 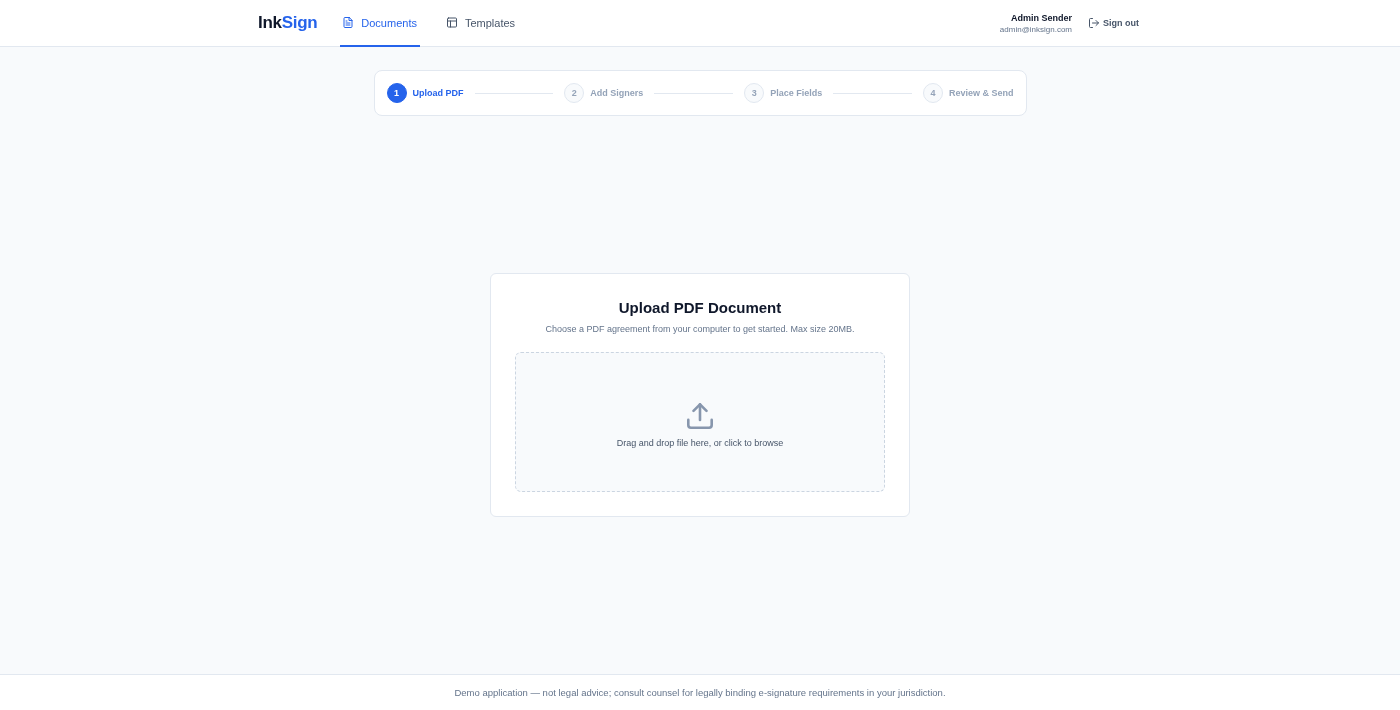 What do you see at coordinates (348, 22) in the screenshot?
I see `document-icon` at bounding box center [348, 22].